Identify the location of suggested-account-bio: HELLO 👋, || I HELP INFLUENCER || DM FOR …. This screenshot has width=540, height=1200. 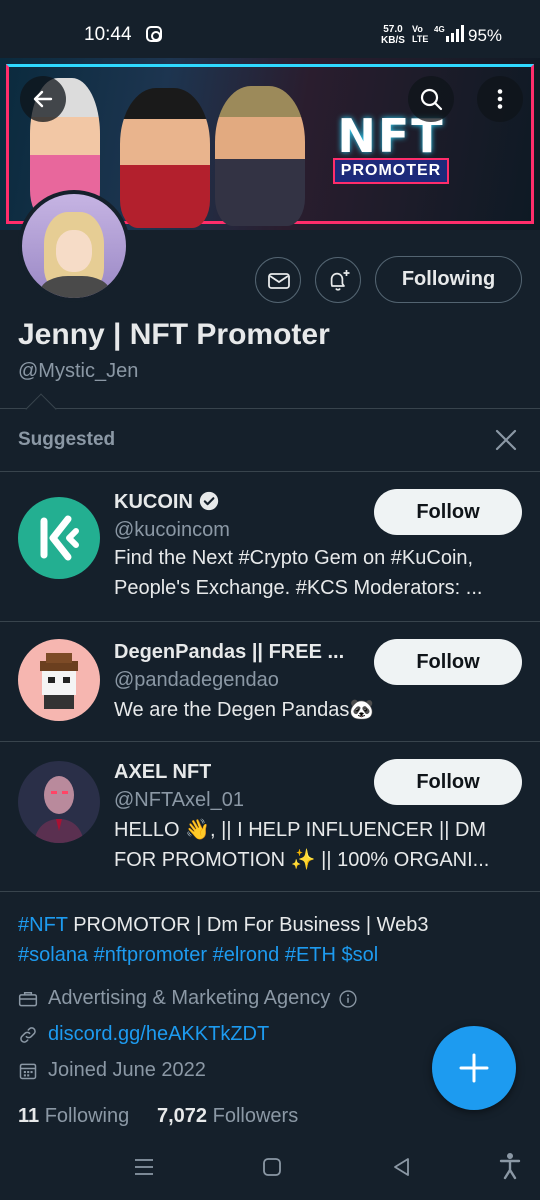
(302, 845).